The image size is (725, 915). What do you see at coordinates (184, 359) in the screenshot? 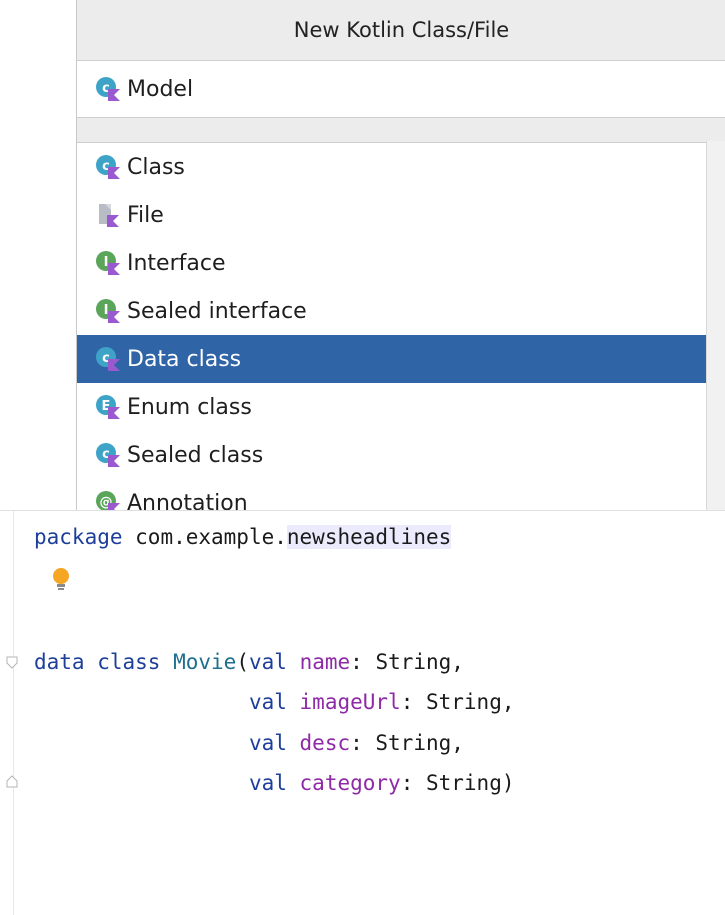
I see `list-item-label: Data class` at bounding box center [184, 359].